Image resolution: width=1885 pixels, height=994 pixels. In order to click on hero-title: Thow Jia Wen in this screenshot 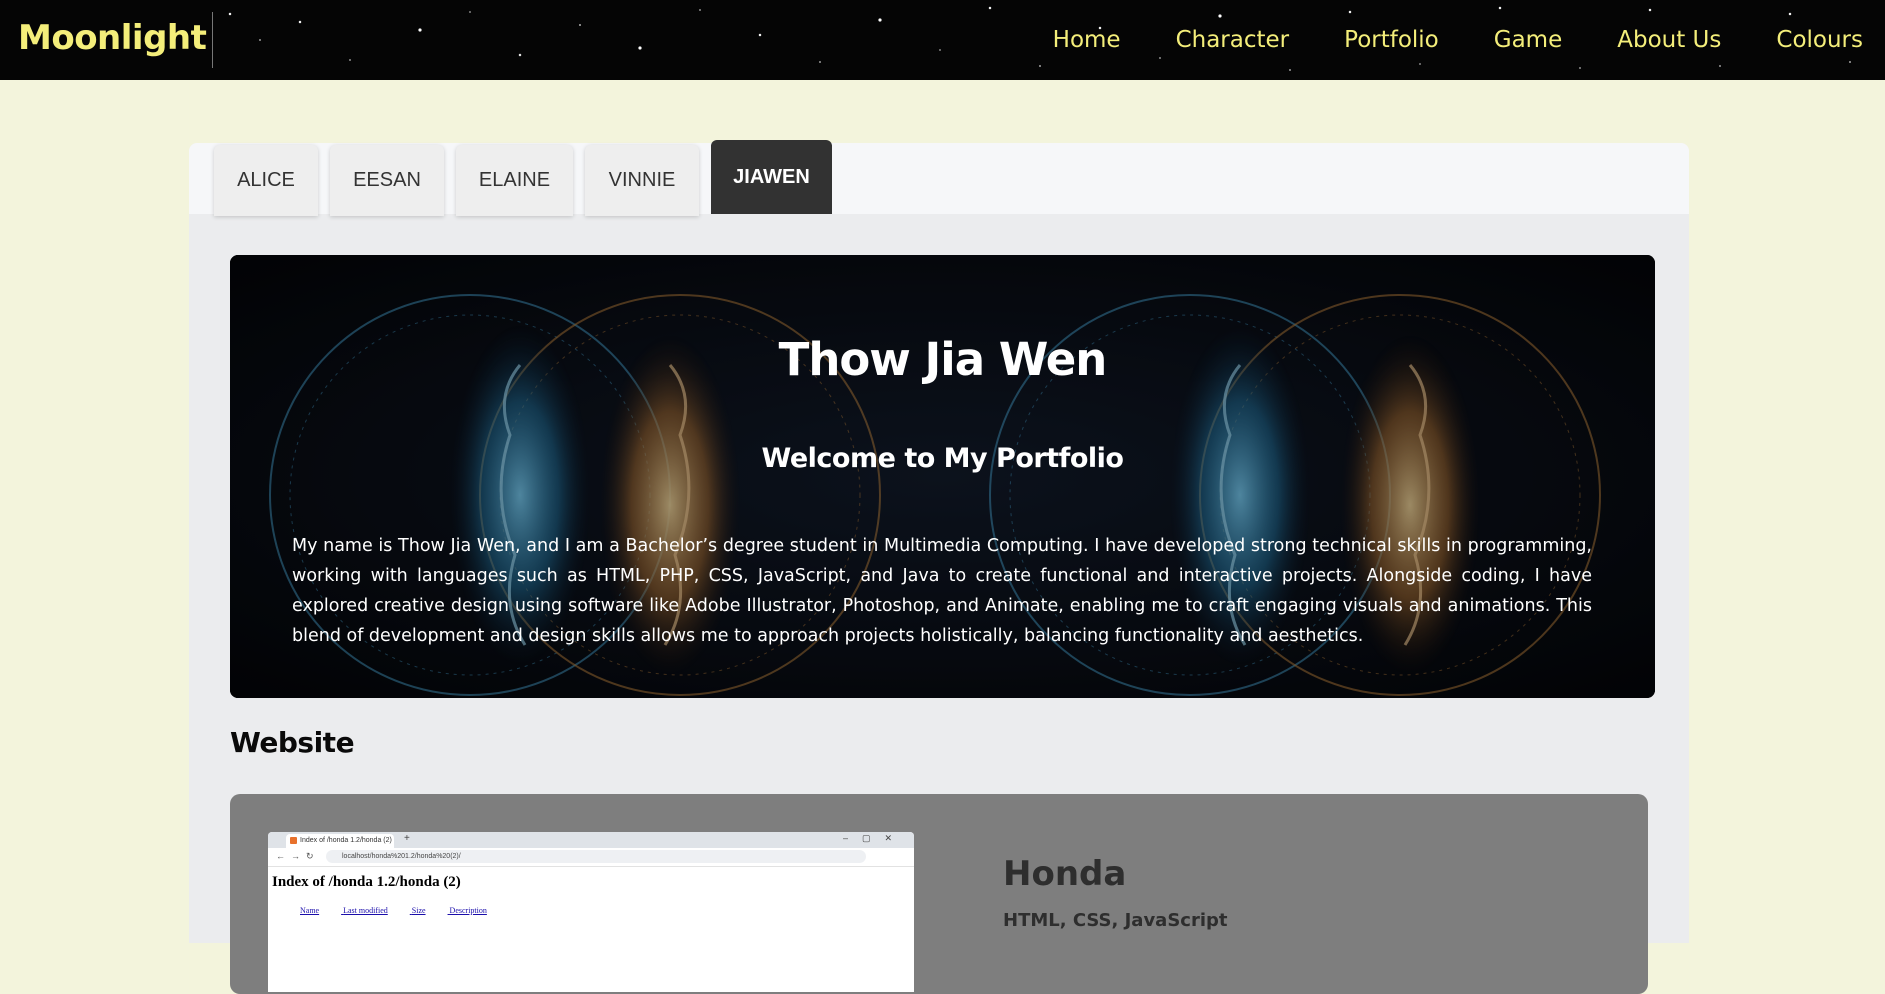, I will do `click(943, 359)`.